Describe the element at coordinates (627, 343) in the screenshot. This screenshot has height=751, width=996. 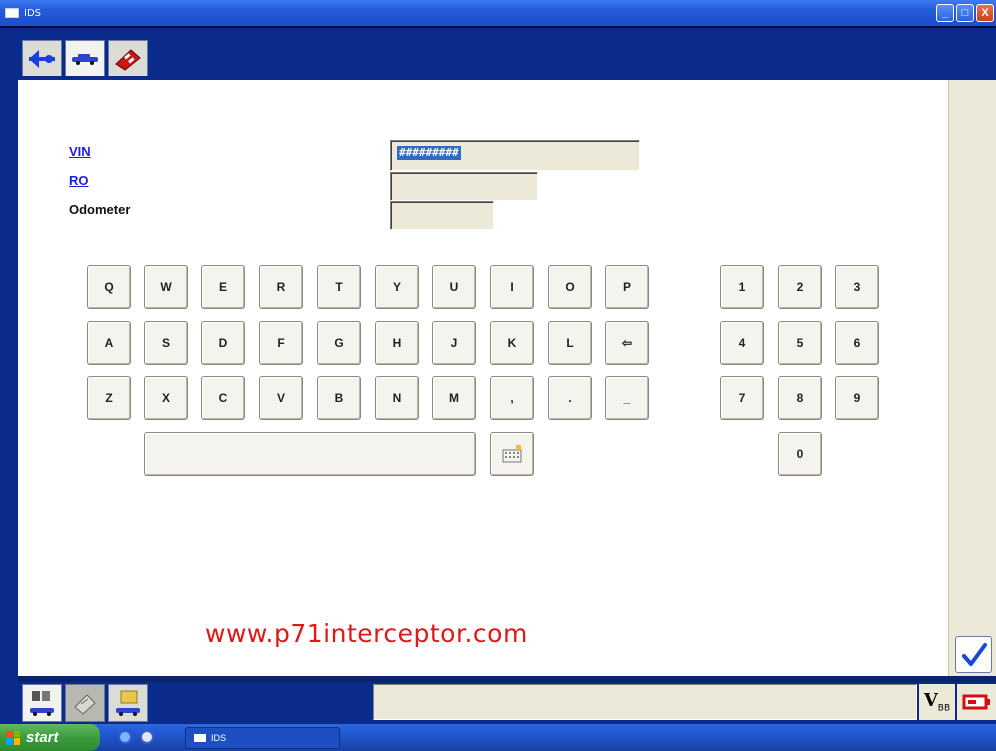
I see `backspace-key: ⇦` at that location.